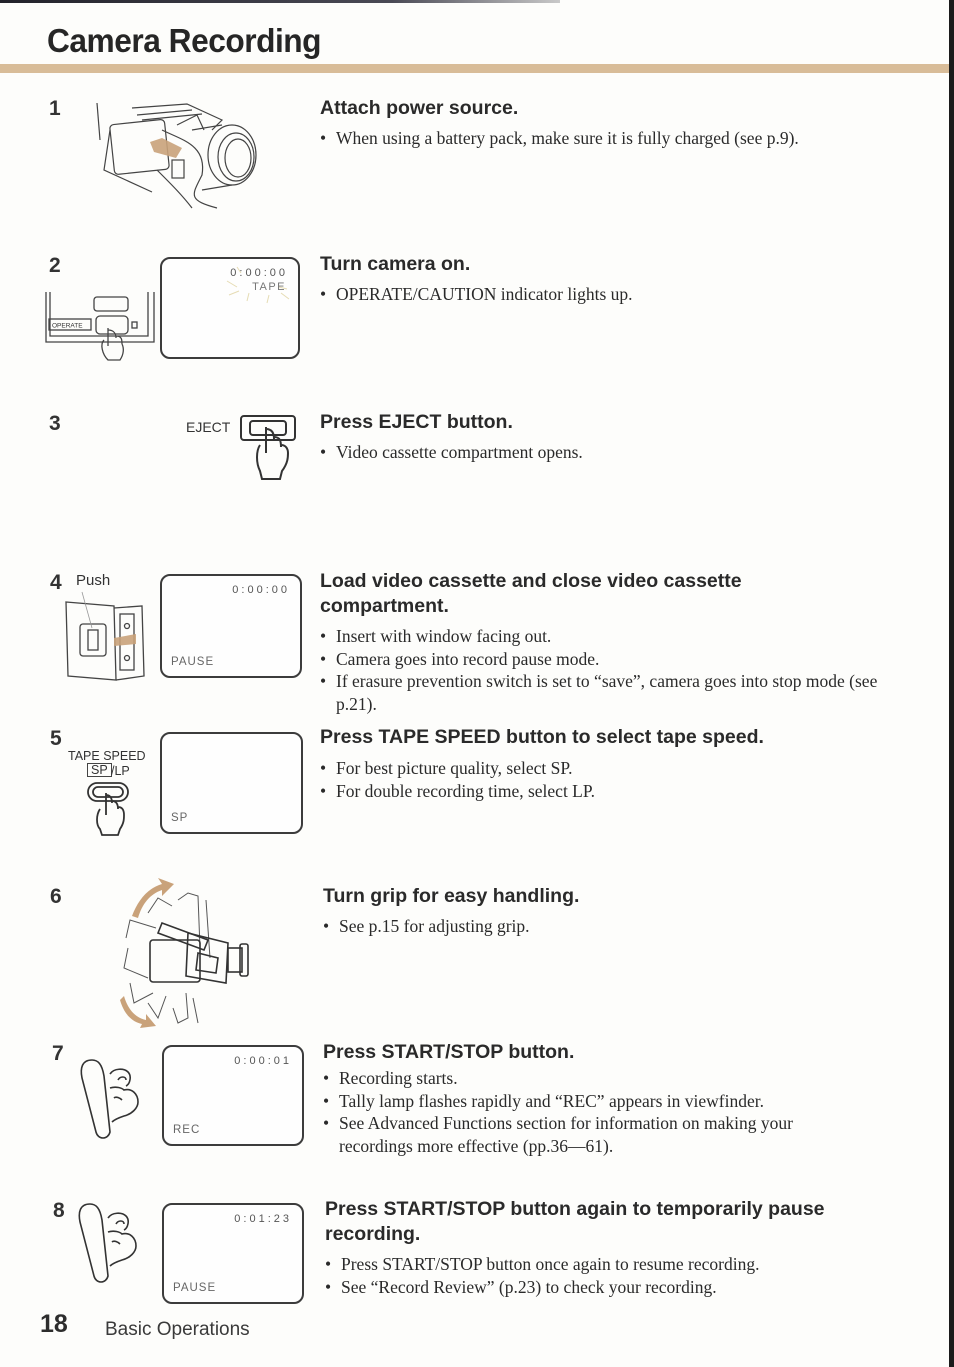 The height and width of the screenshot is (1367, 954). What do you see at coordinates (120, 771) in the screenshot?
I see `tape-speed-lp-option: /LP` at bounding box center [120, 771].